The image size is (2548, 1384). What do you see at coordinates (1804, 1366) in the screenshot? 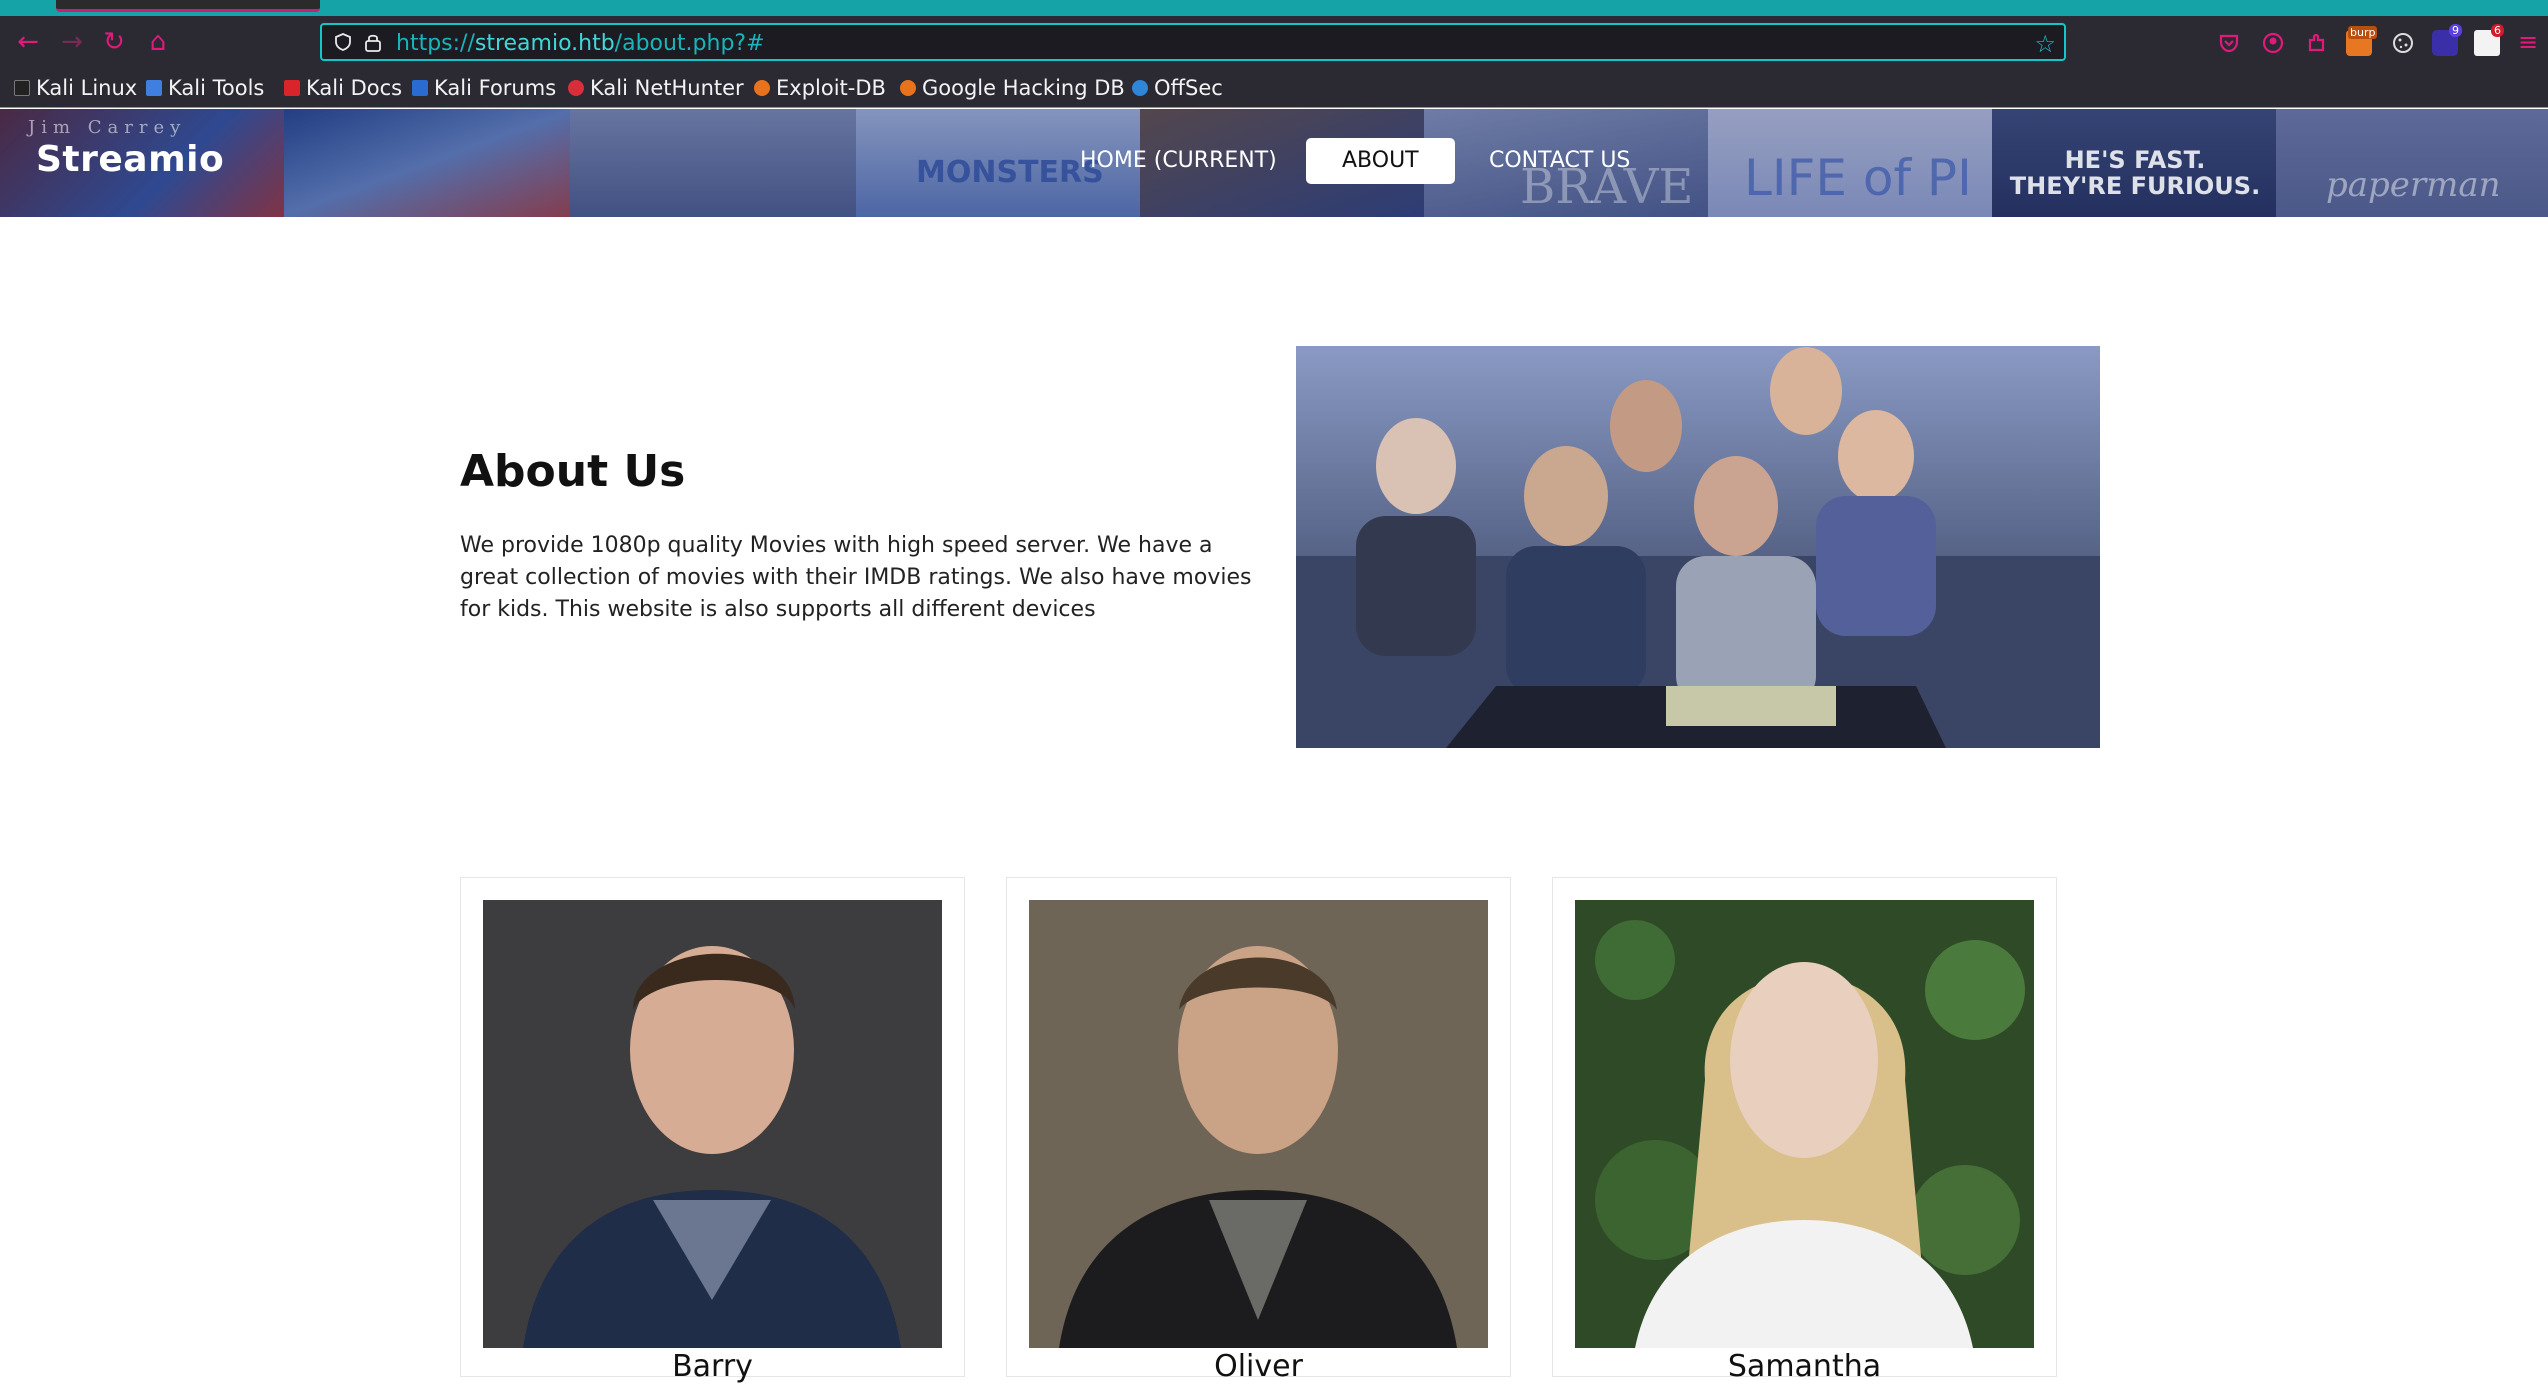
I see `team-member-name: Samantha` at bounding box center [1804, 1366].